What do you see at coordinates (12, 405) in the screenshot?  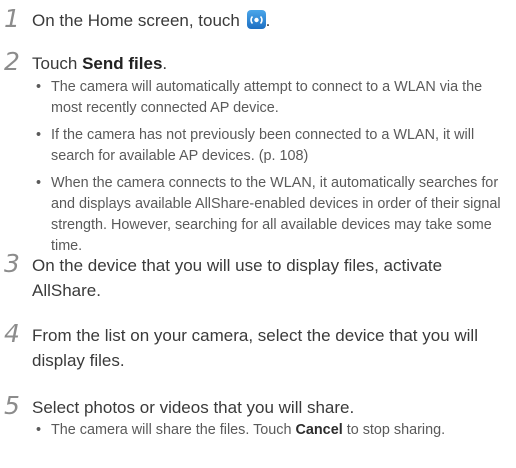 I see `step-number: 5` at bounding box center [12, 405].